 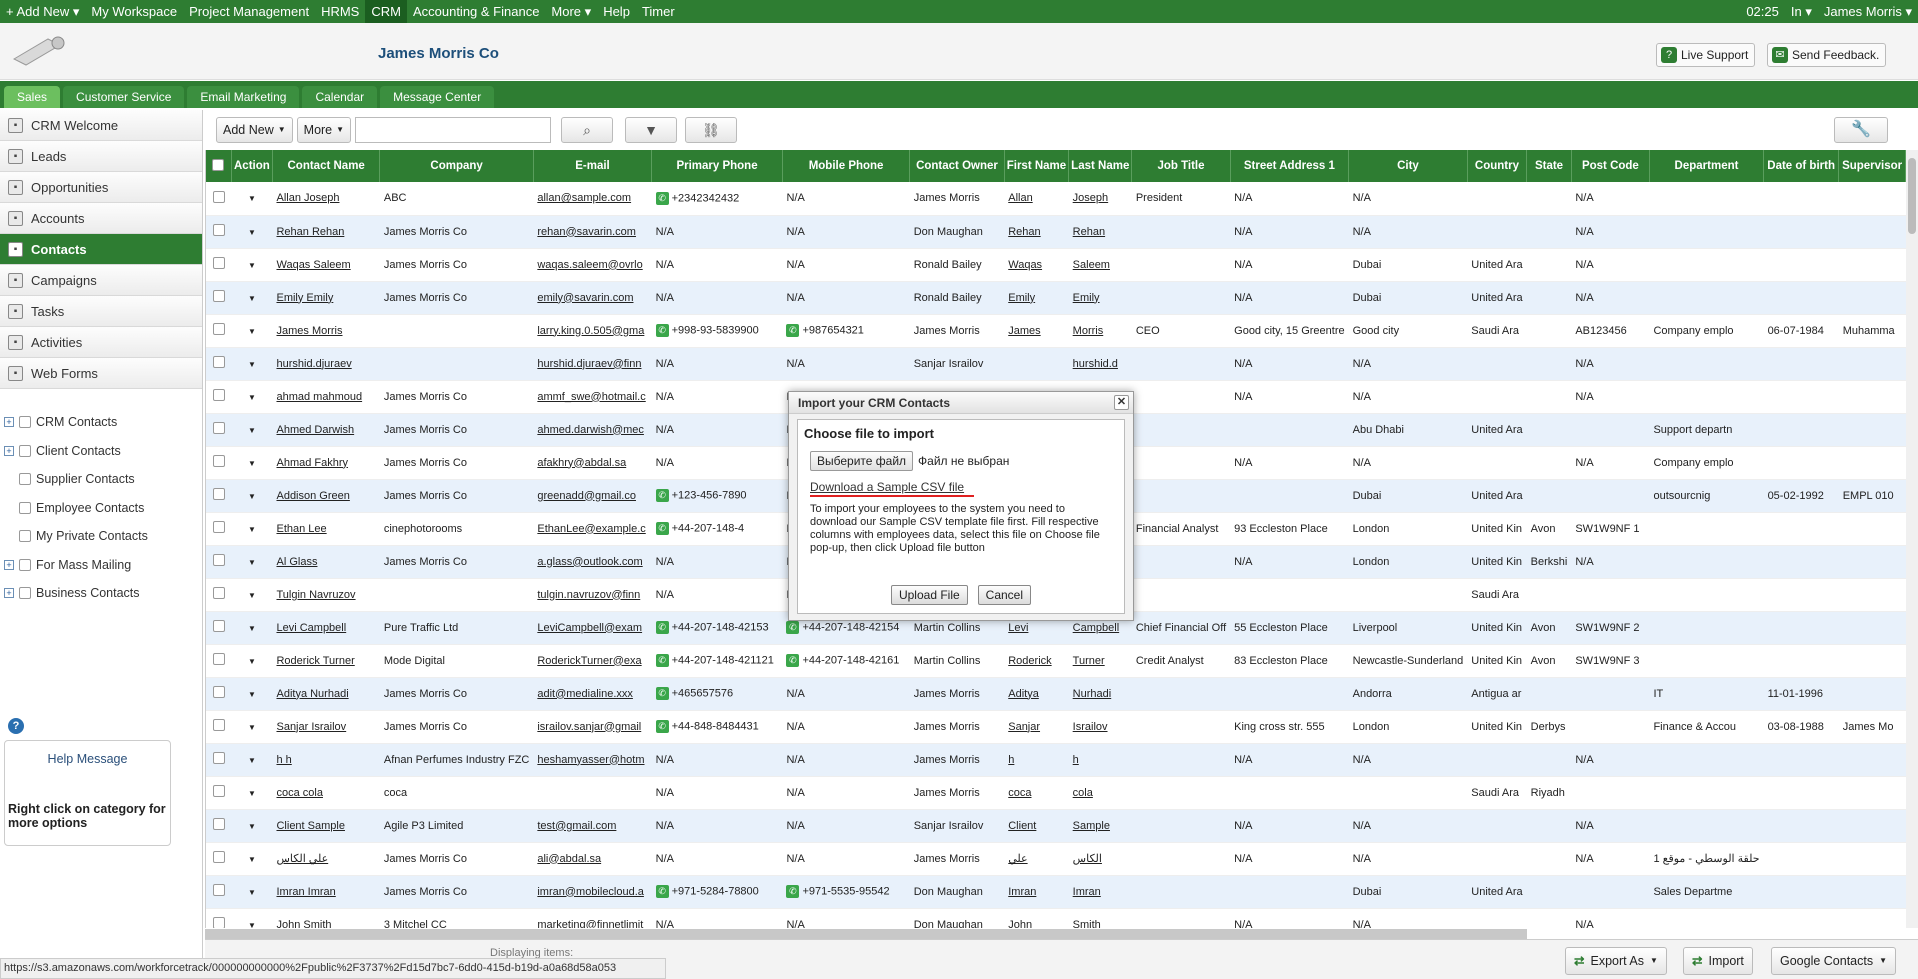 I want to click on top-menu-item: Help, so click(x=616, y=11).